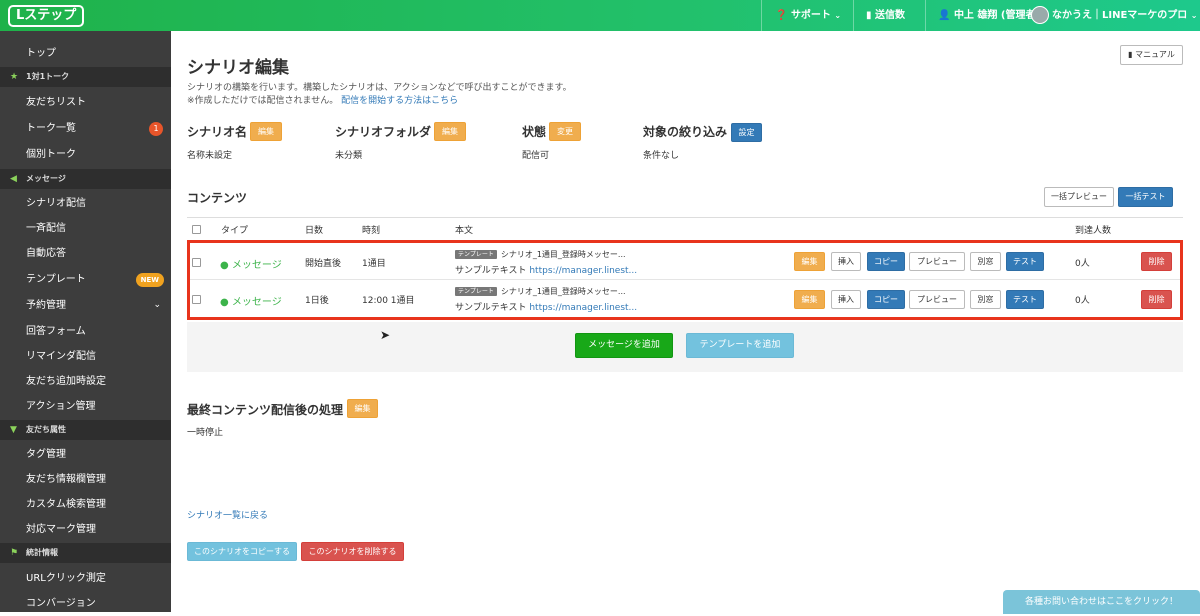 This screenshot has width=1200, height=616. Describe the element at coordinates (1151, 55) in the screenshot. I see `manual-button: ▮ マニュアル` at that location.